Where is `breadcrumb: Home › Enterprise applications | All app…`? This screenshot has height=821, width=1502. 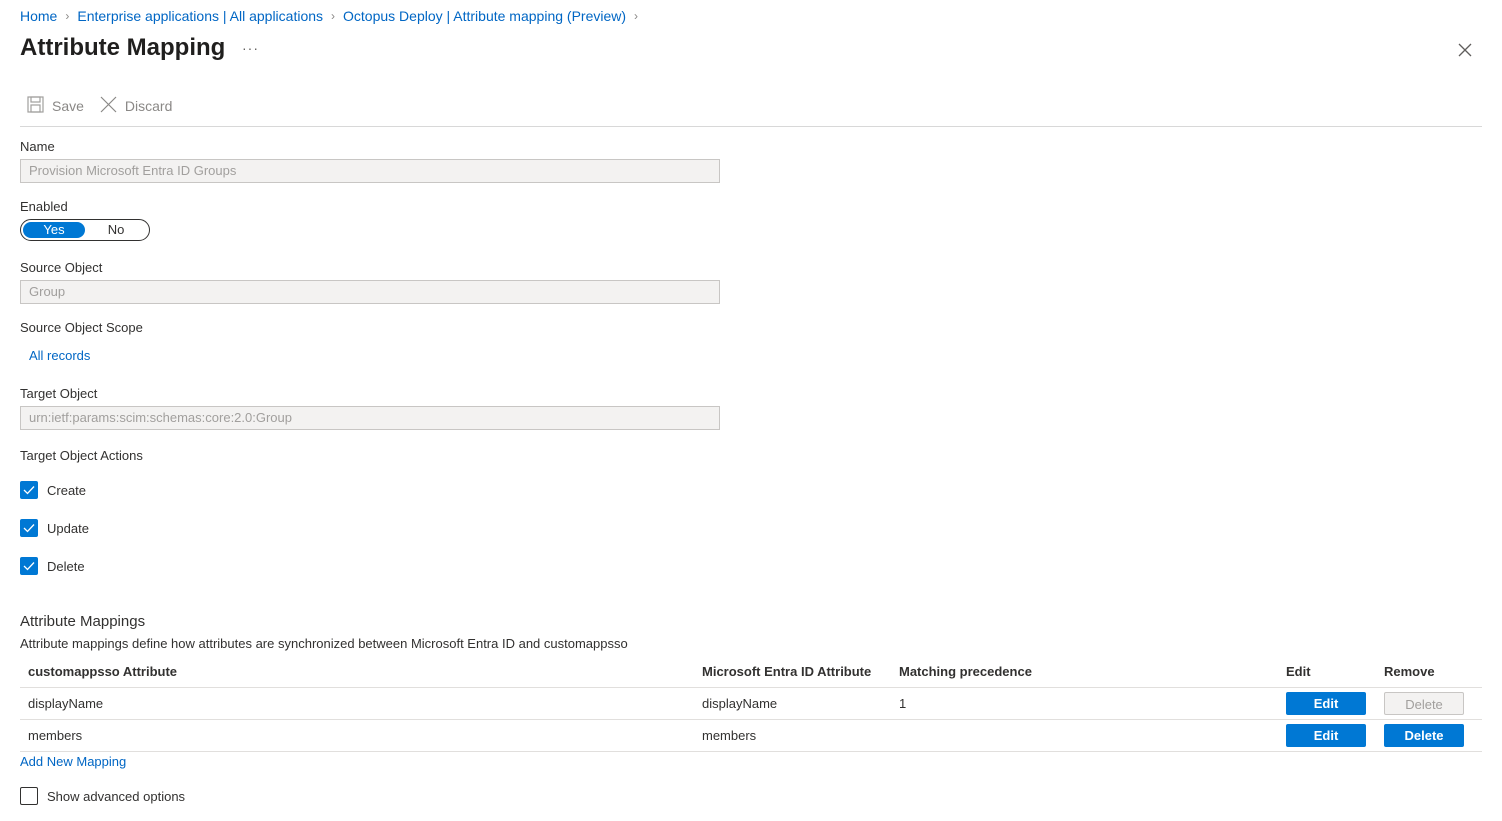
breadcrumb: Home › Enterprise applications | All app… is located at coordinates (333, 16).